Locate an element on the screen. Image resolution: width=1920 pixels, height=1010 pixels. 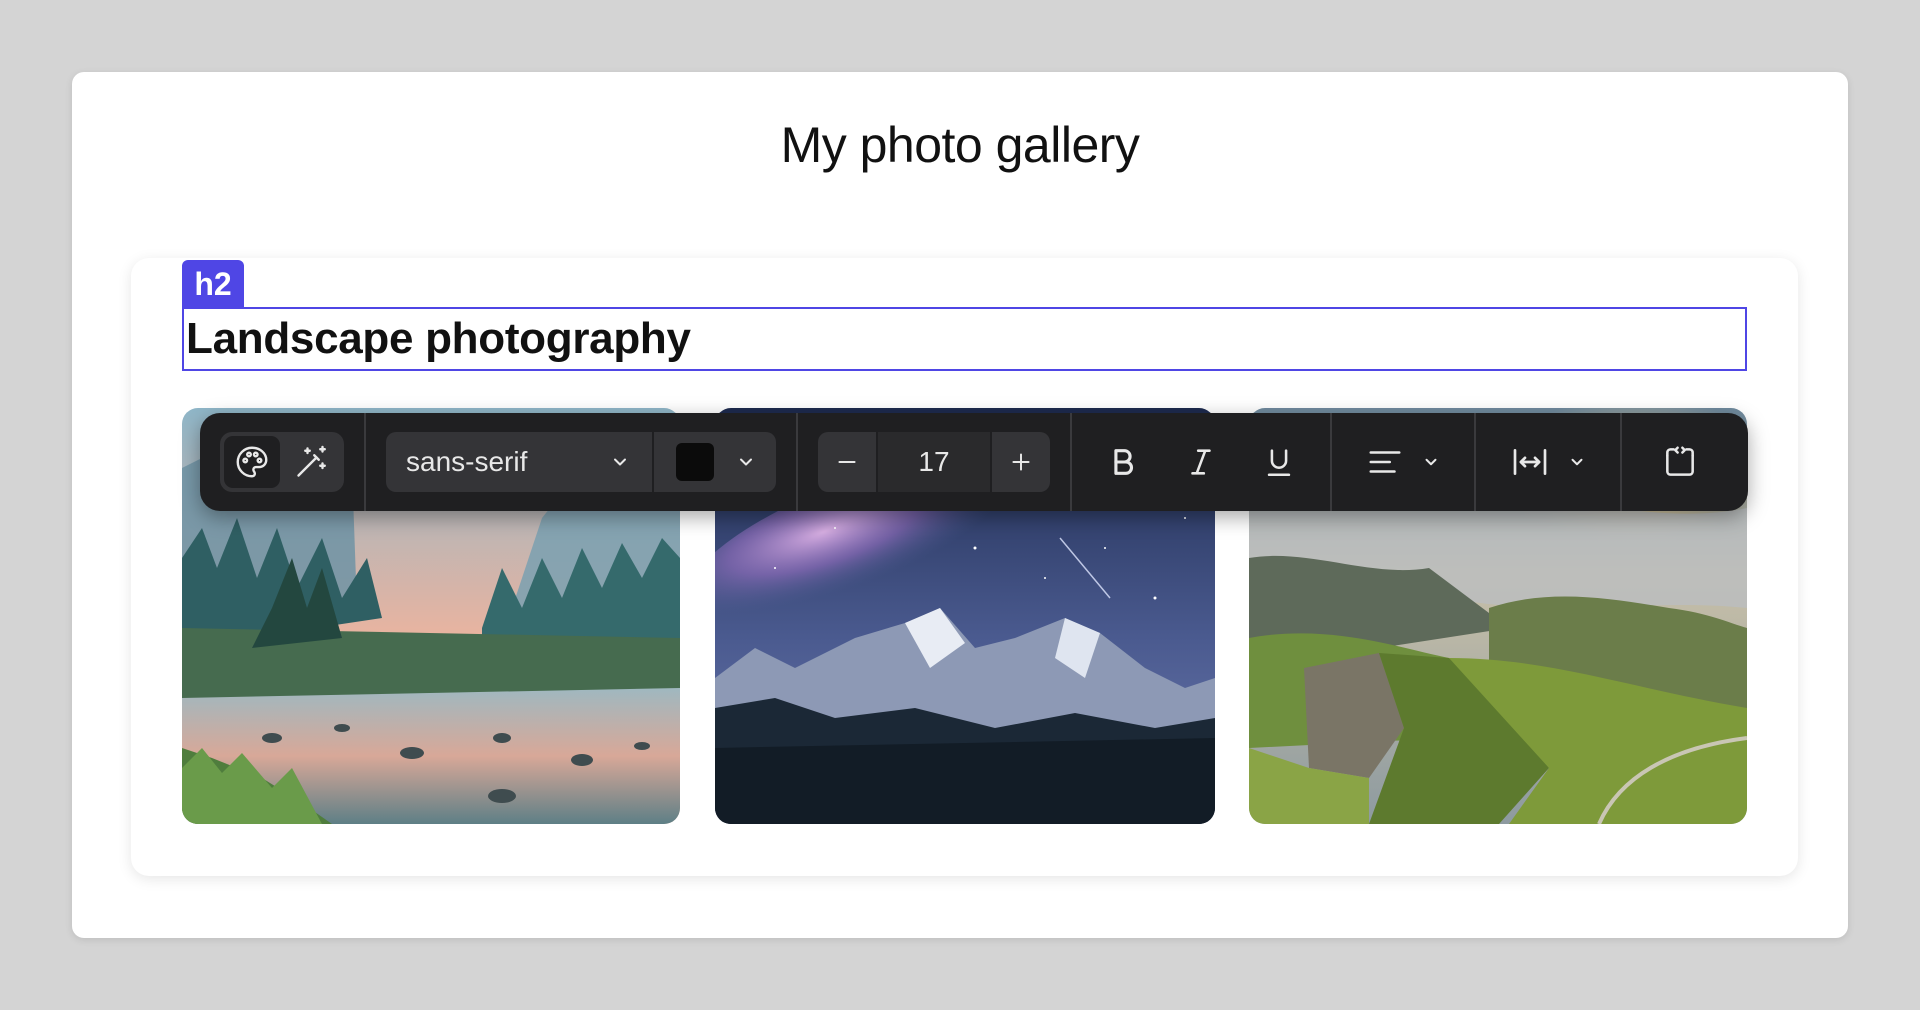
bold-icon is located at coordinates (1123, 462).